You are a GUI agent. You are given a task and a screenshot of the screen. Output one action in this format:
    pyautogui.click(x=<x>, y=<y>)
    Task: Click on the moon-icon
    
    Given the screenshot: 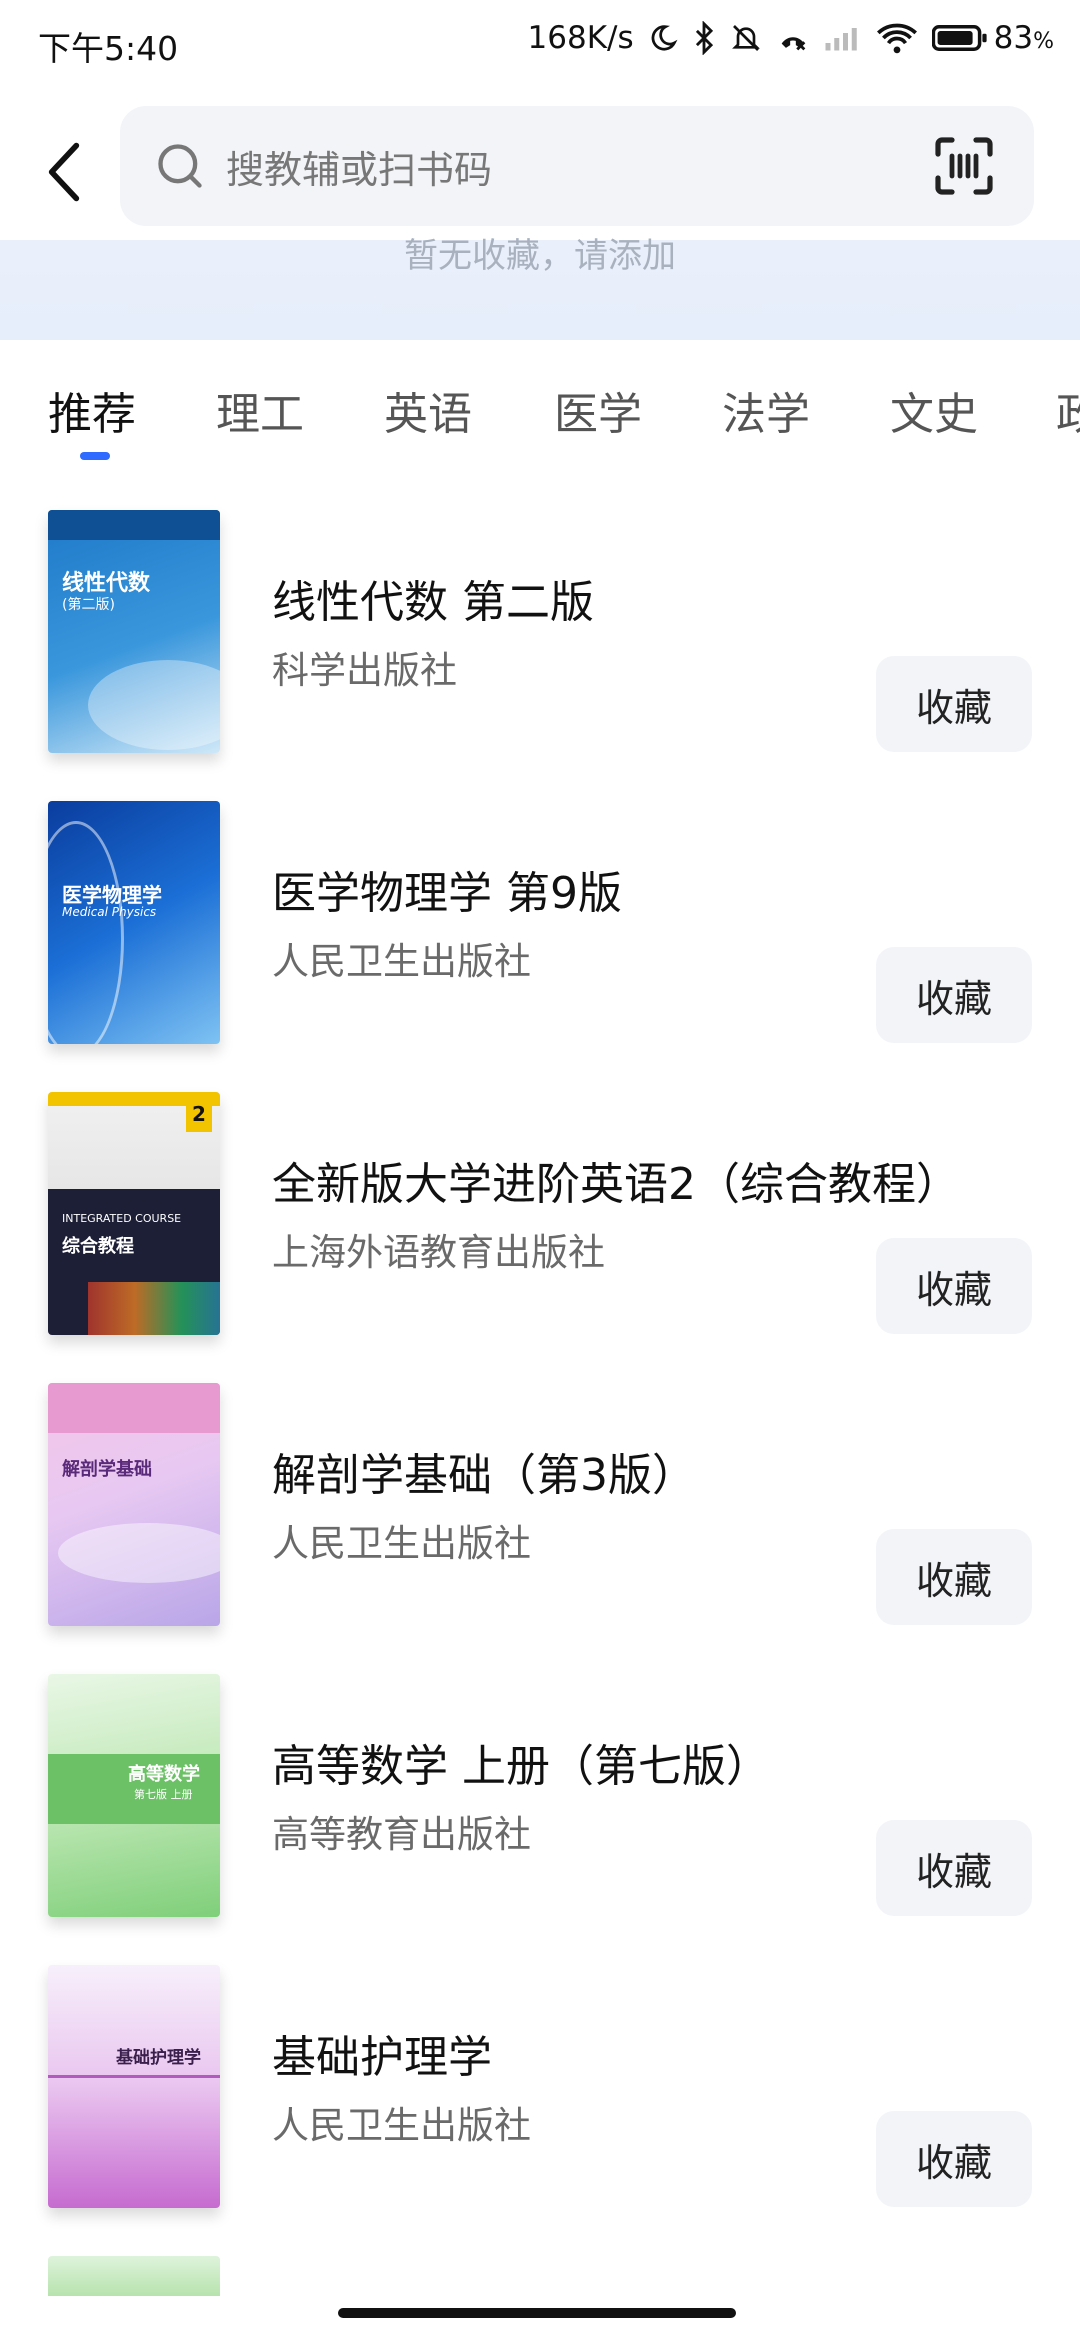 What is the action you would take?
    pyautogui.click(x=664, y=38)
    